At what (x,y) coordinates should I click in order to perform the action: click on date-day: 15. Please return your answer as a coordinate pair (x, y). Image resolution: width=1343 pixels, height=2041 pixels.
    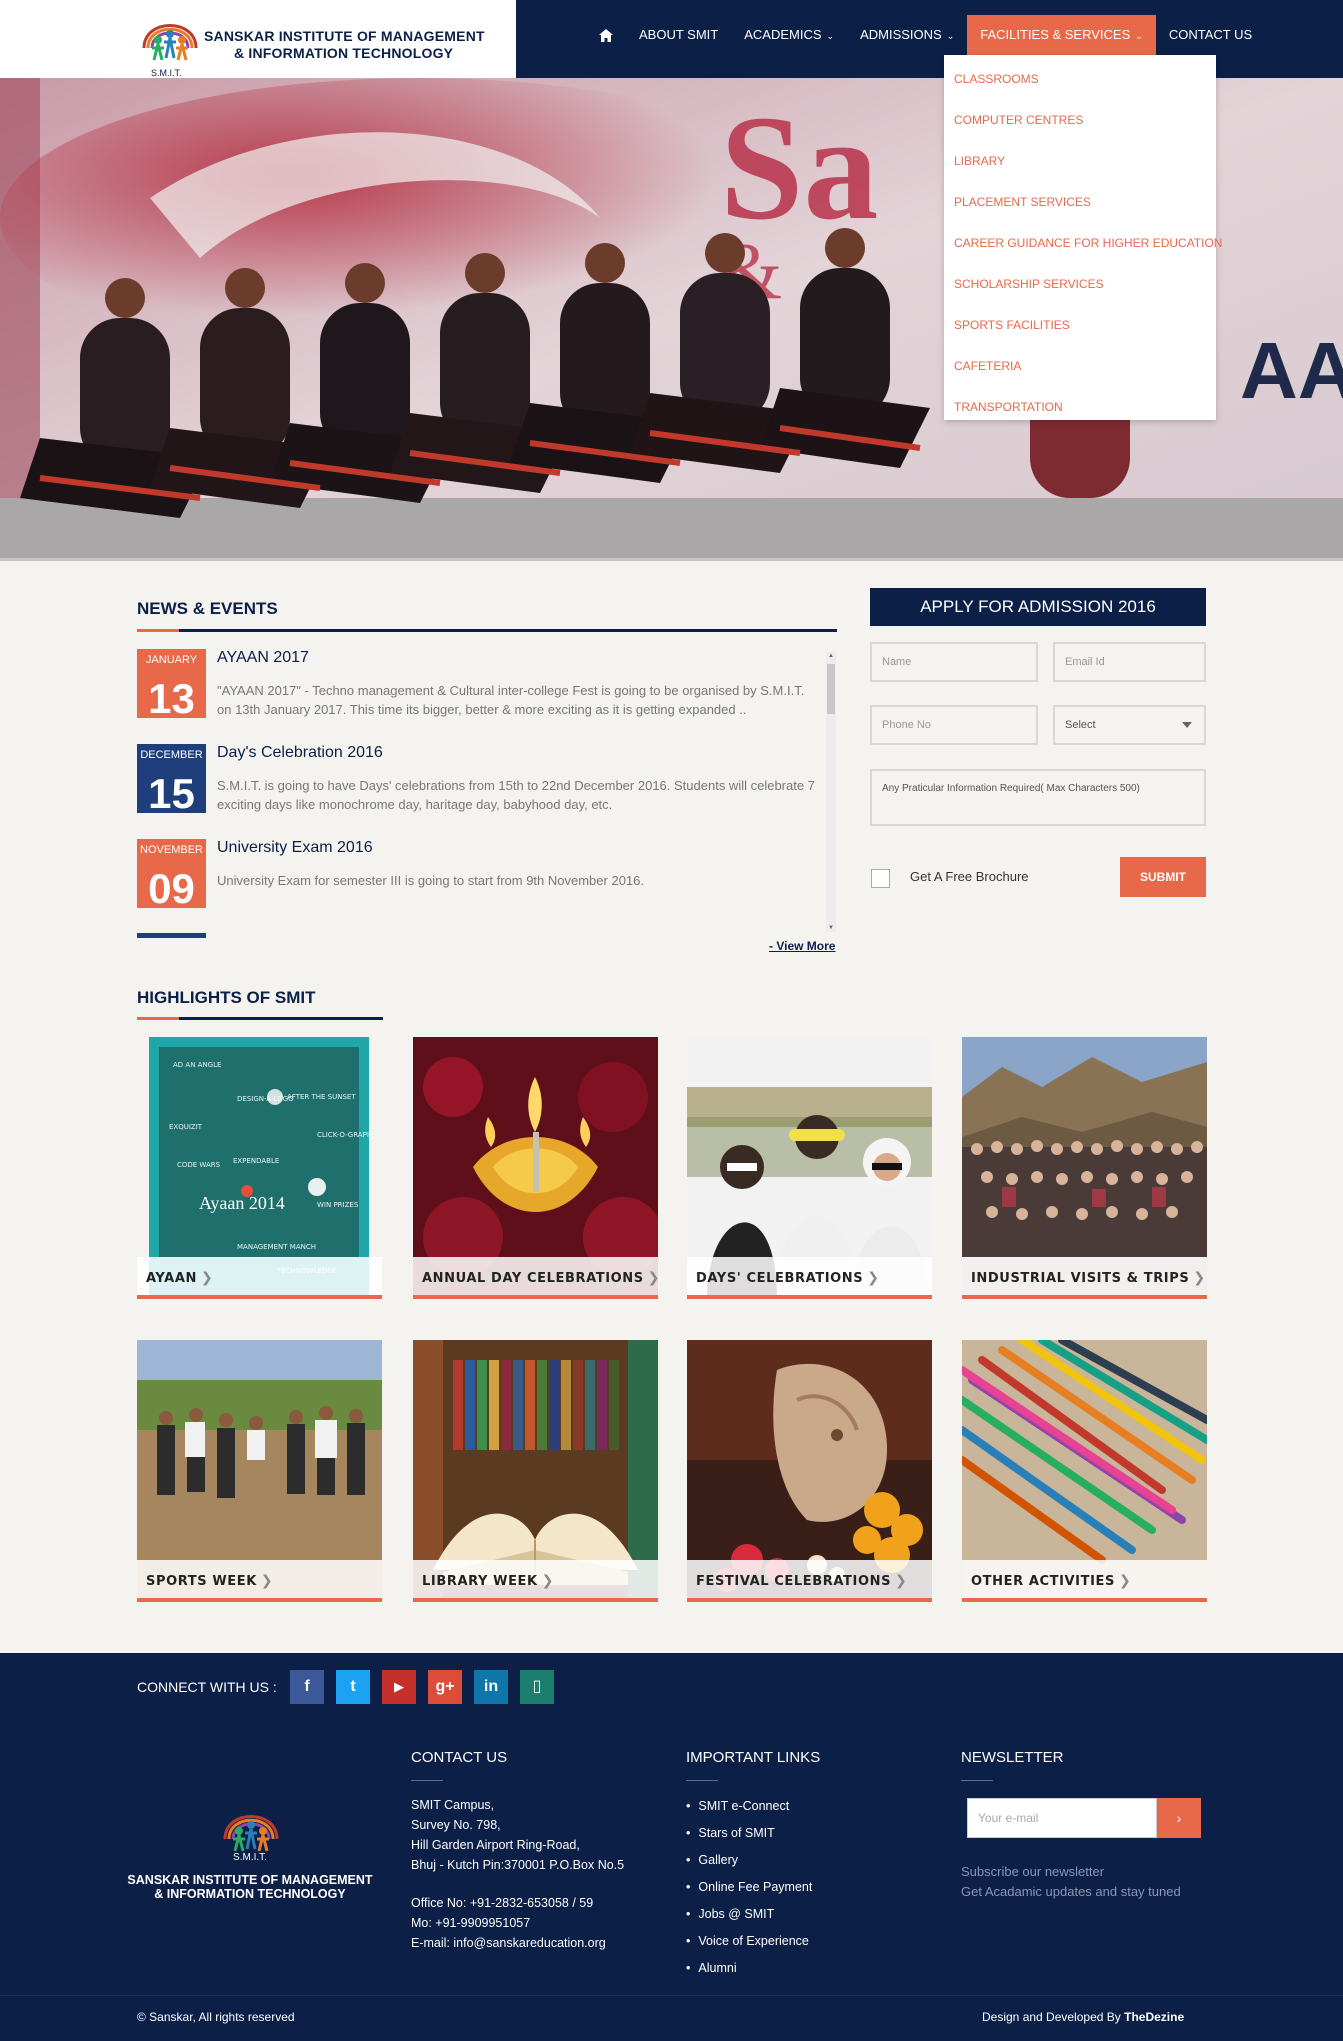
    Looking at the image, I should click on (171, 791).